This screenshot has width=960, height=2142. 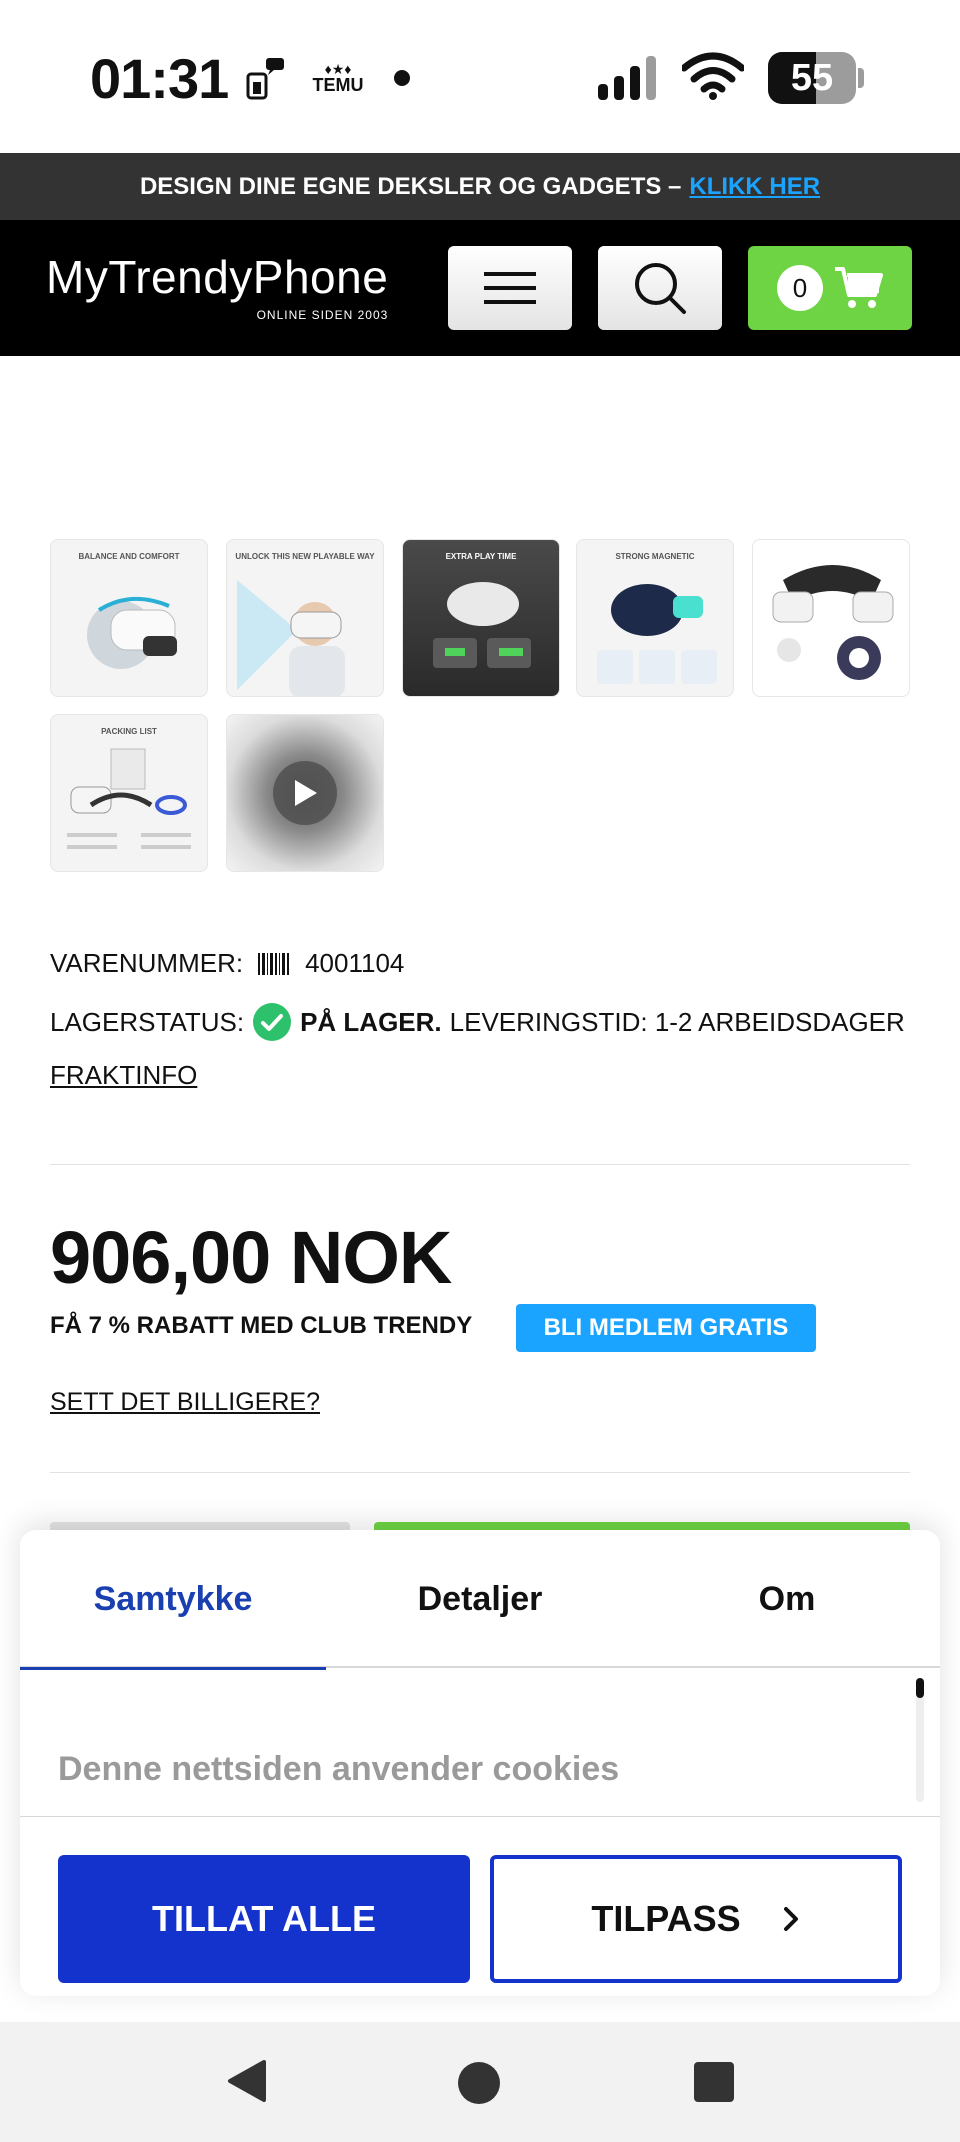 I want to click on sku-row: VARENUMMER: 4001104, so click(x=227, y=963).